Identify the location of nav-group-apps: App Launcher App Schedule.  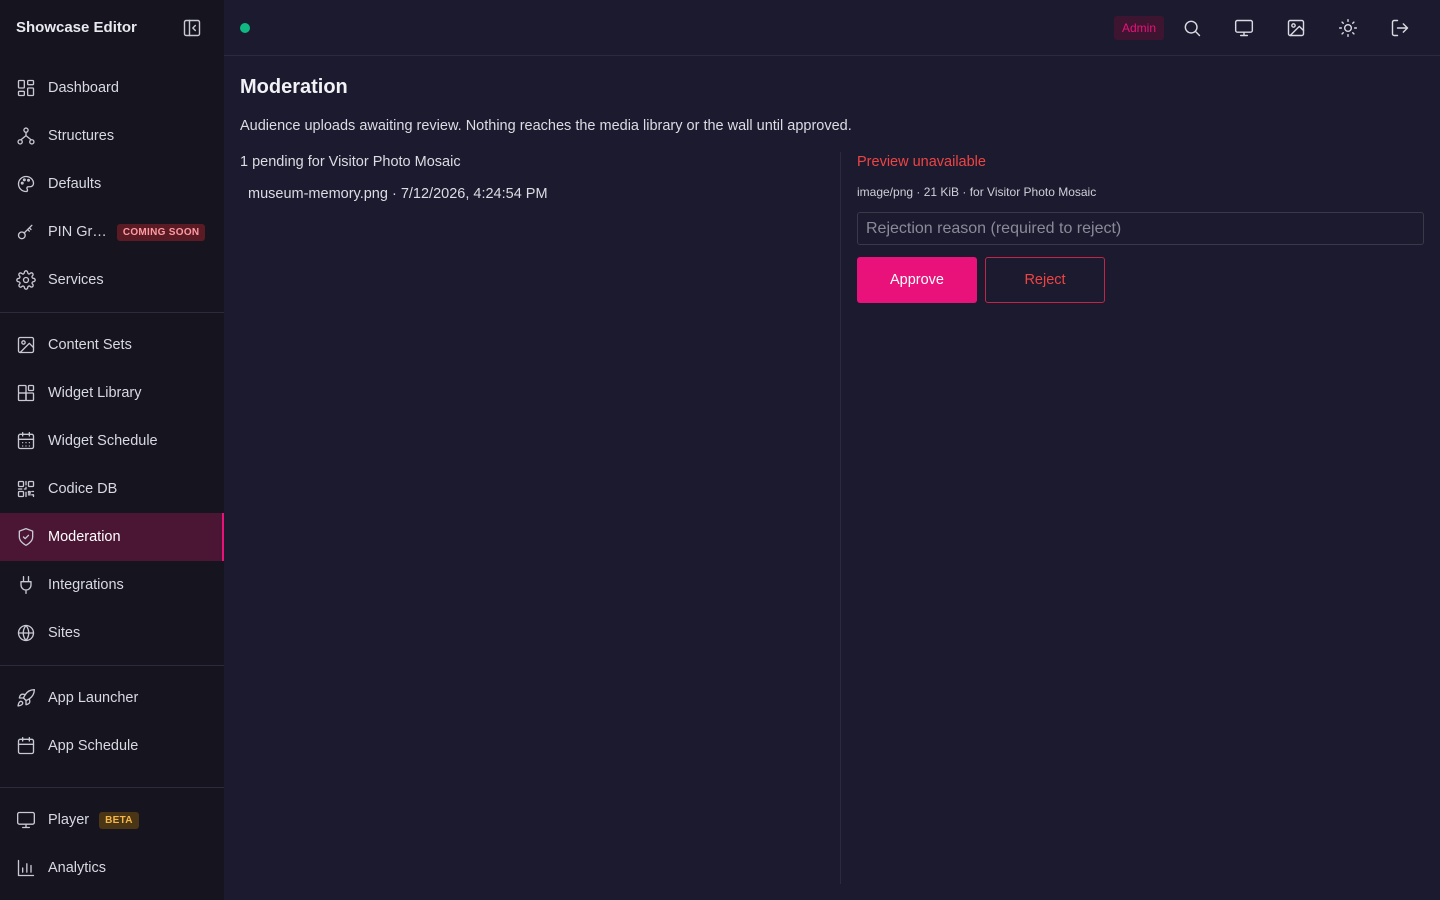
(112, 722).